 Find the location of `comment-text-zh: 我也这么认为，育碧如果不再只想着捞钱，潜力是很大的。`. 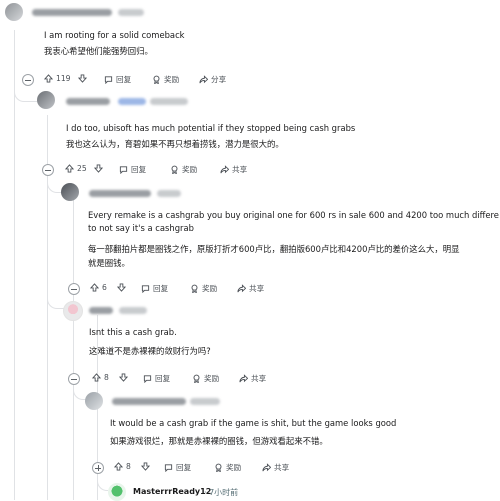

comment-text-zh: 我也这么认为，育碧如果不再只想着捞钱，潜力是很大的。 is located at coordinates (175, 144).